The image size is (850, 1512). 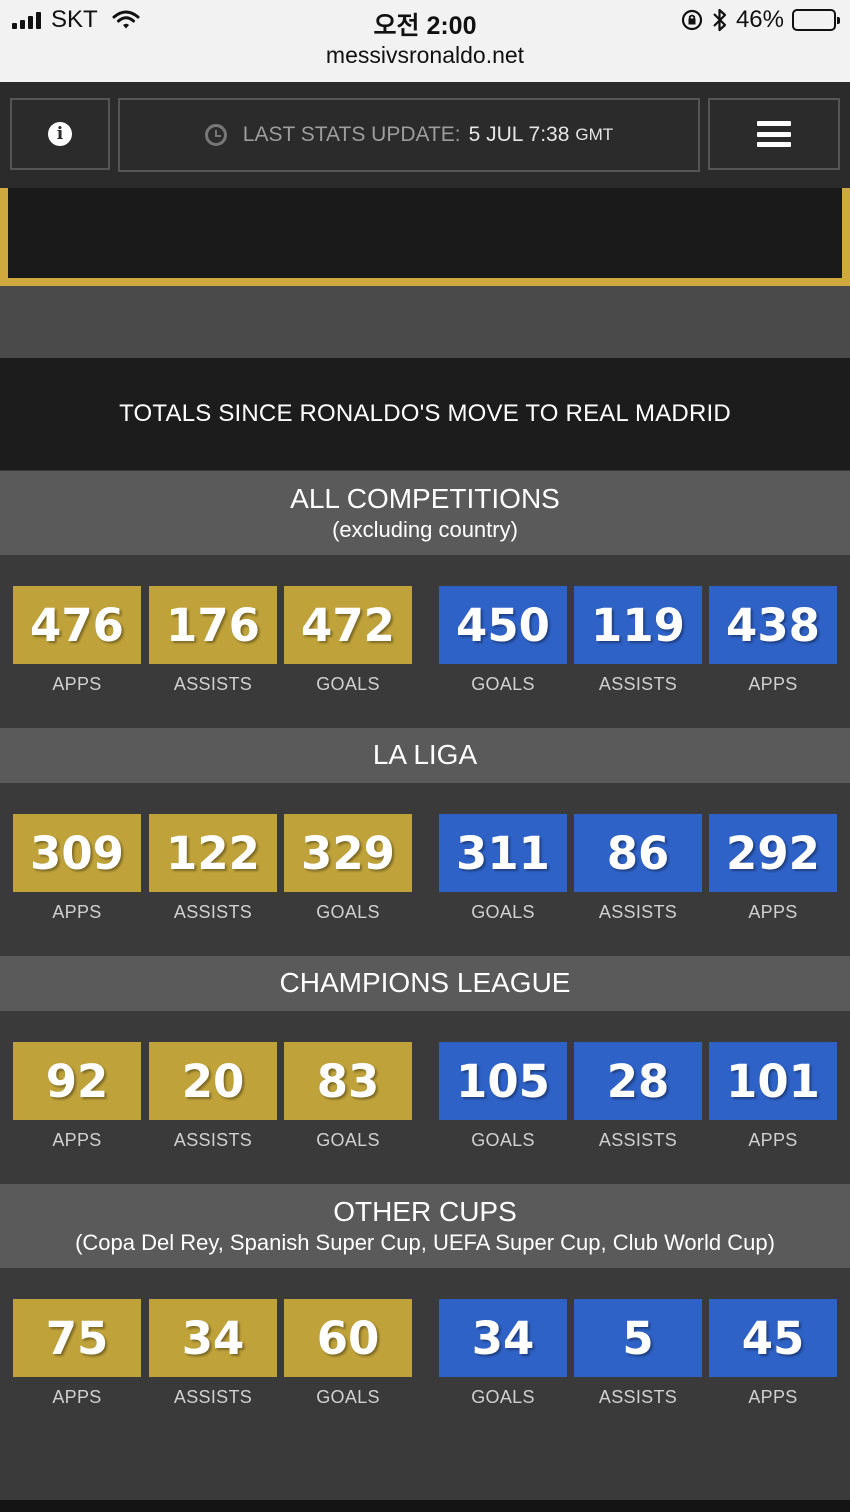 I want to click on messi-stat: 92 APPS, so click(x=77, y=1096).